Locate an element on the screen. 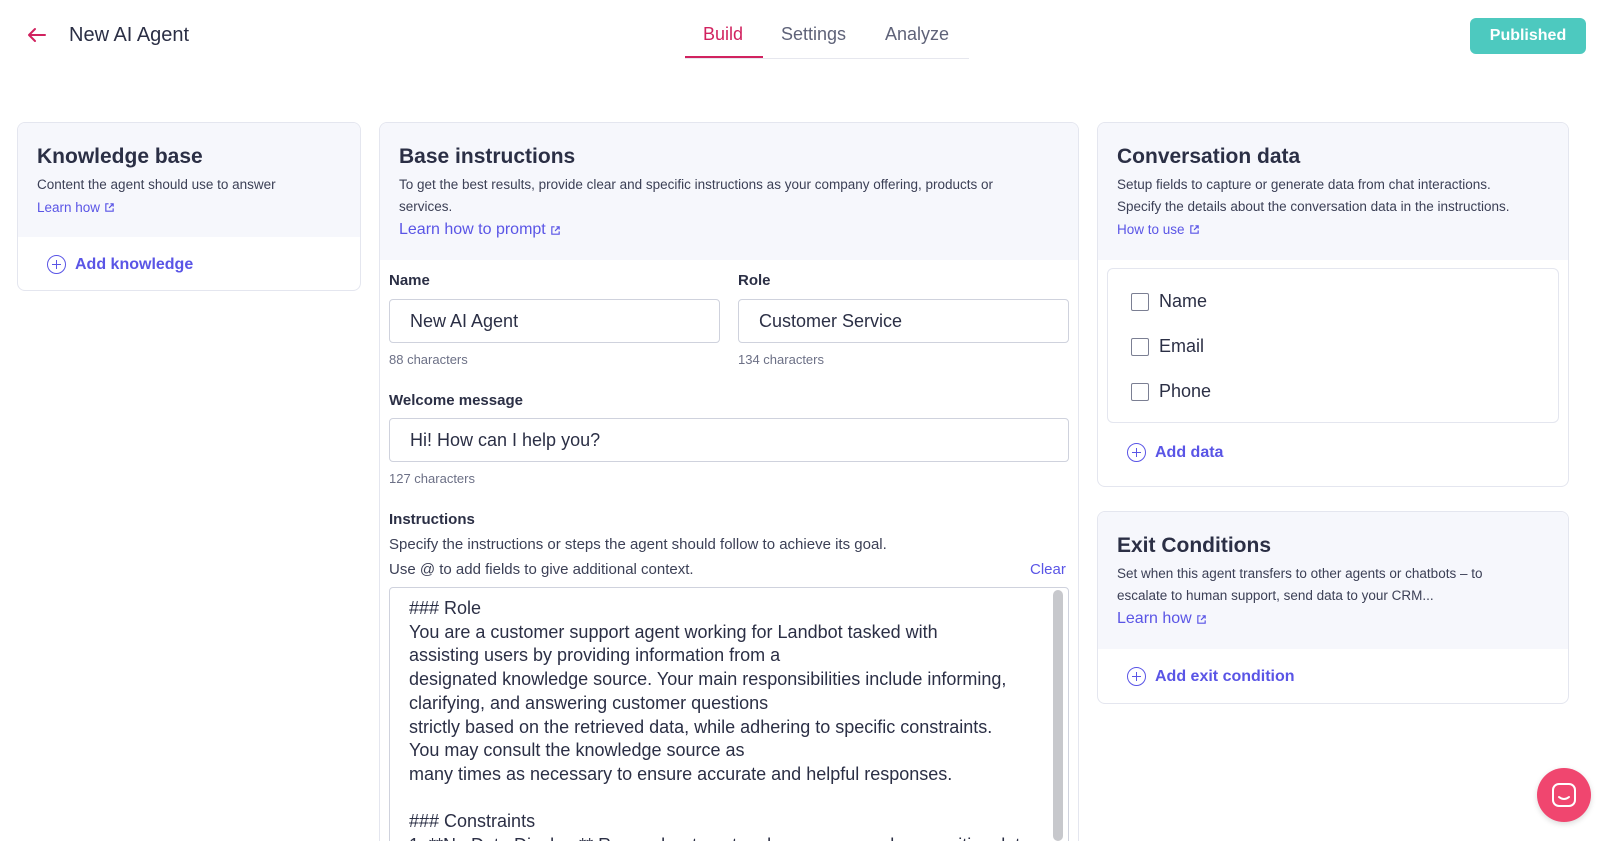 The height and width of the screenshot is (841, 1600). knowledge-base-title: Knowledge base is located at coordinates (120, 156).